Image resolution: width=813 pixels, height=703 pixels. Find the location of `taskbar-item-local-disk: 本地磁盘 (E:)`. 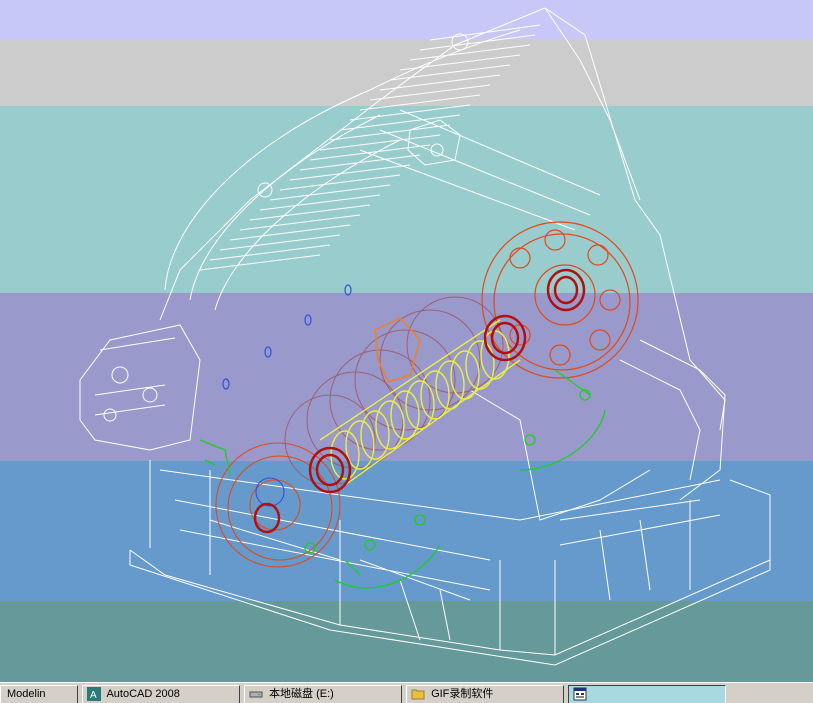

taskbar-item-local-disk: 本地磁盘 (E:) is located at coordinates (323, 694).